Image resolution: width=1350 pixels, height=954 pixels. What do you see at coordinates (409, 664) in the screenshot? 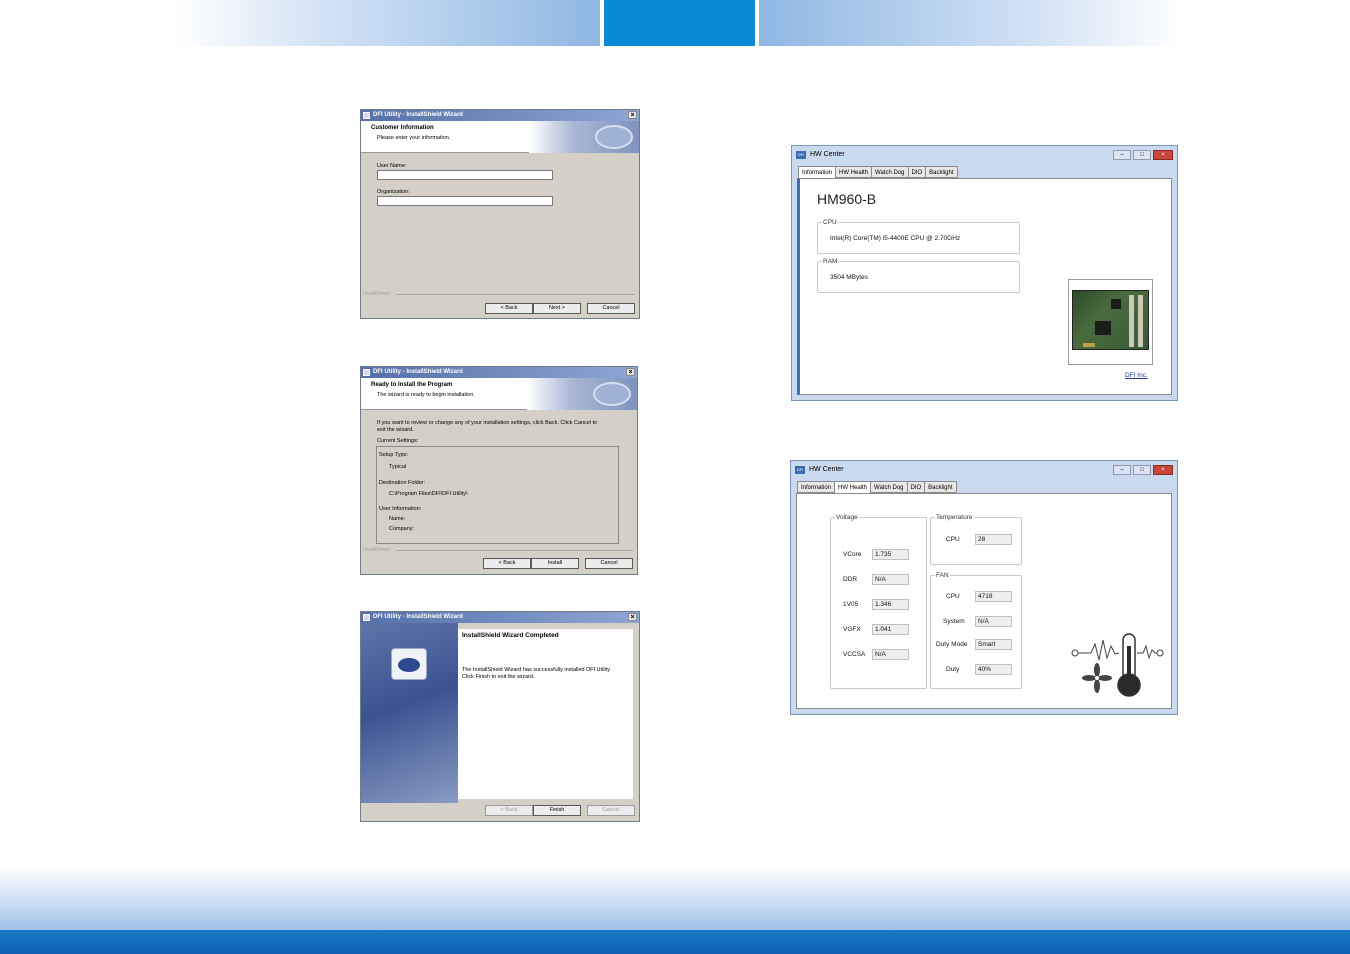
I see `installshield-logo-icon` at bounding box center [409, 664].